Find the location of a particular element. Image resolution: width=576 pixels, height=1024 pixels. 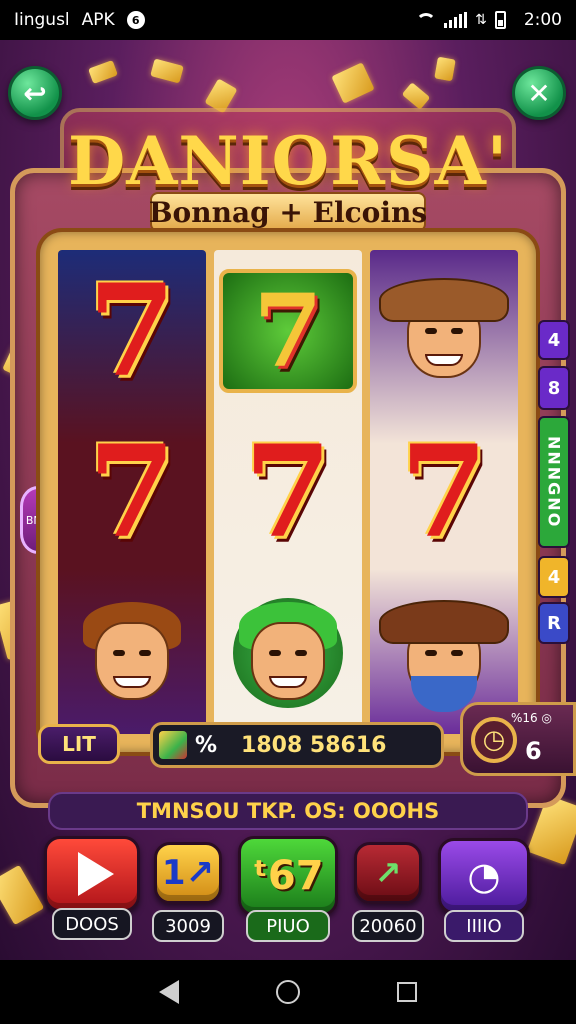

arrow-button: ↗ is located at coordinates (388, 873).